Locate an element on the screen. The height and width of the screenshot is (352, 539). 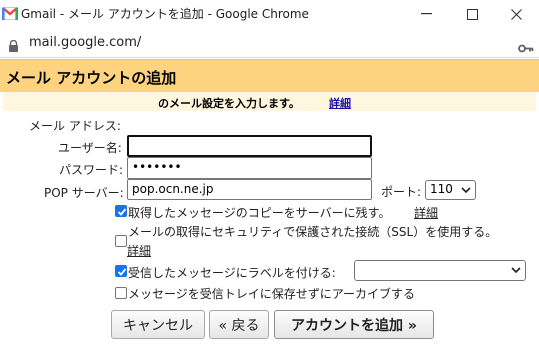
username-label: ユーザー名: is located at coordinates (90, 148).